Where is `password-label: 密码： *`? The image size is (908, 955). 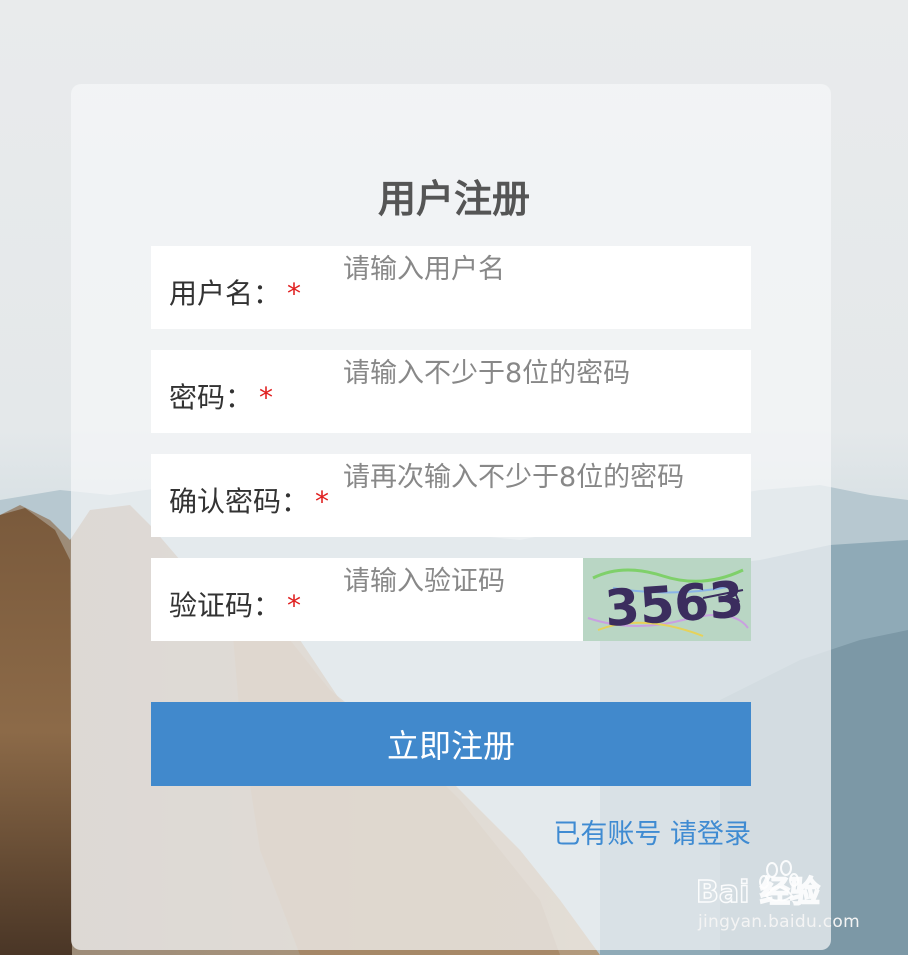
password-label: 密码： * is located at coordinates (221, 397).